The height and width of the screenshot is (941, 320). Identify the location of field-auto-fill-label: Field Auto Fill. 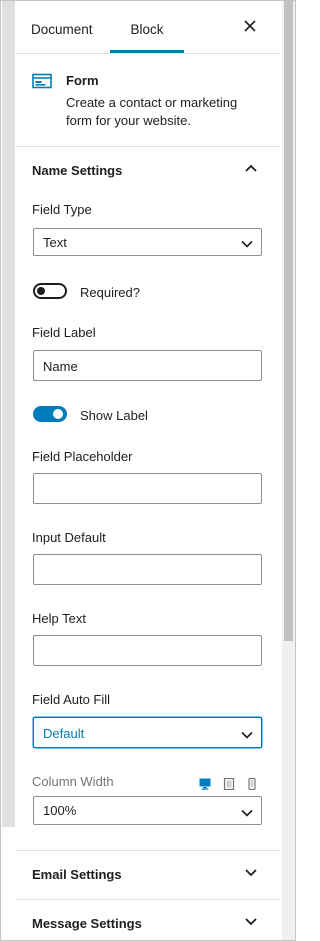
(71, 699).